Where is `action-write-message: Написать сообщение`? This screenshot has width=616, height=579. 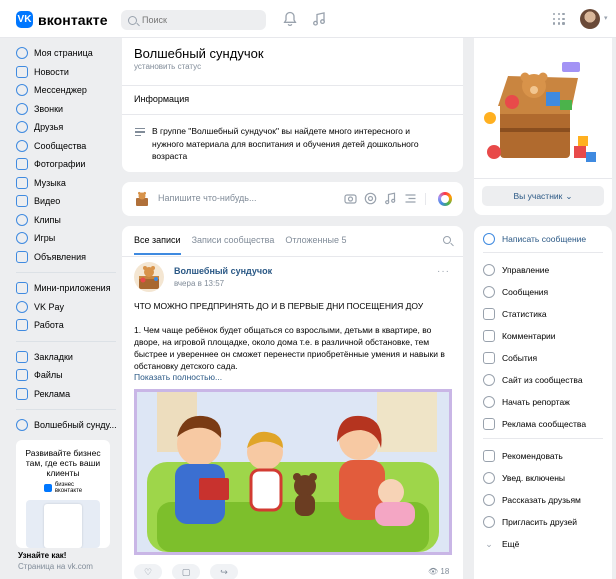 action-write-message: Написать сообщение is located at coordinates (534, 239).